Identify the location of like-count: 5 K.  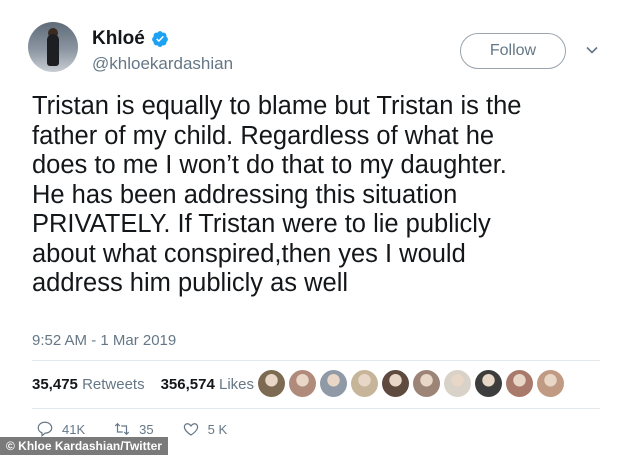
(217, 429).